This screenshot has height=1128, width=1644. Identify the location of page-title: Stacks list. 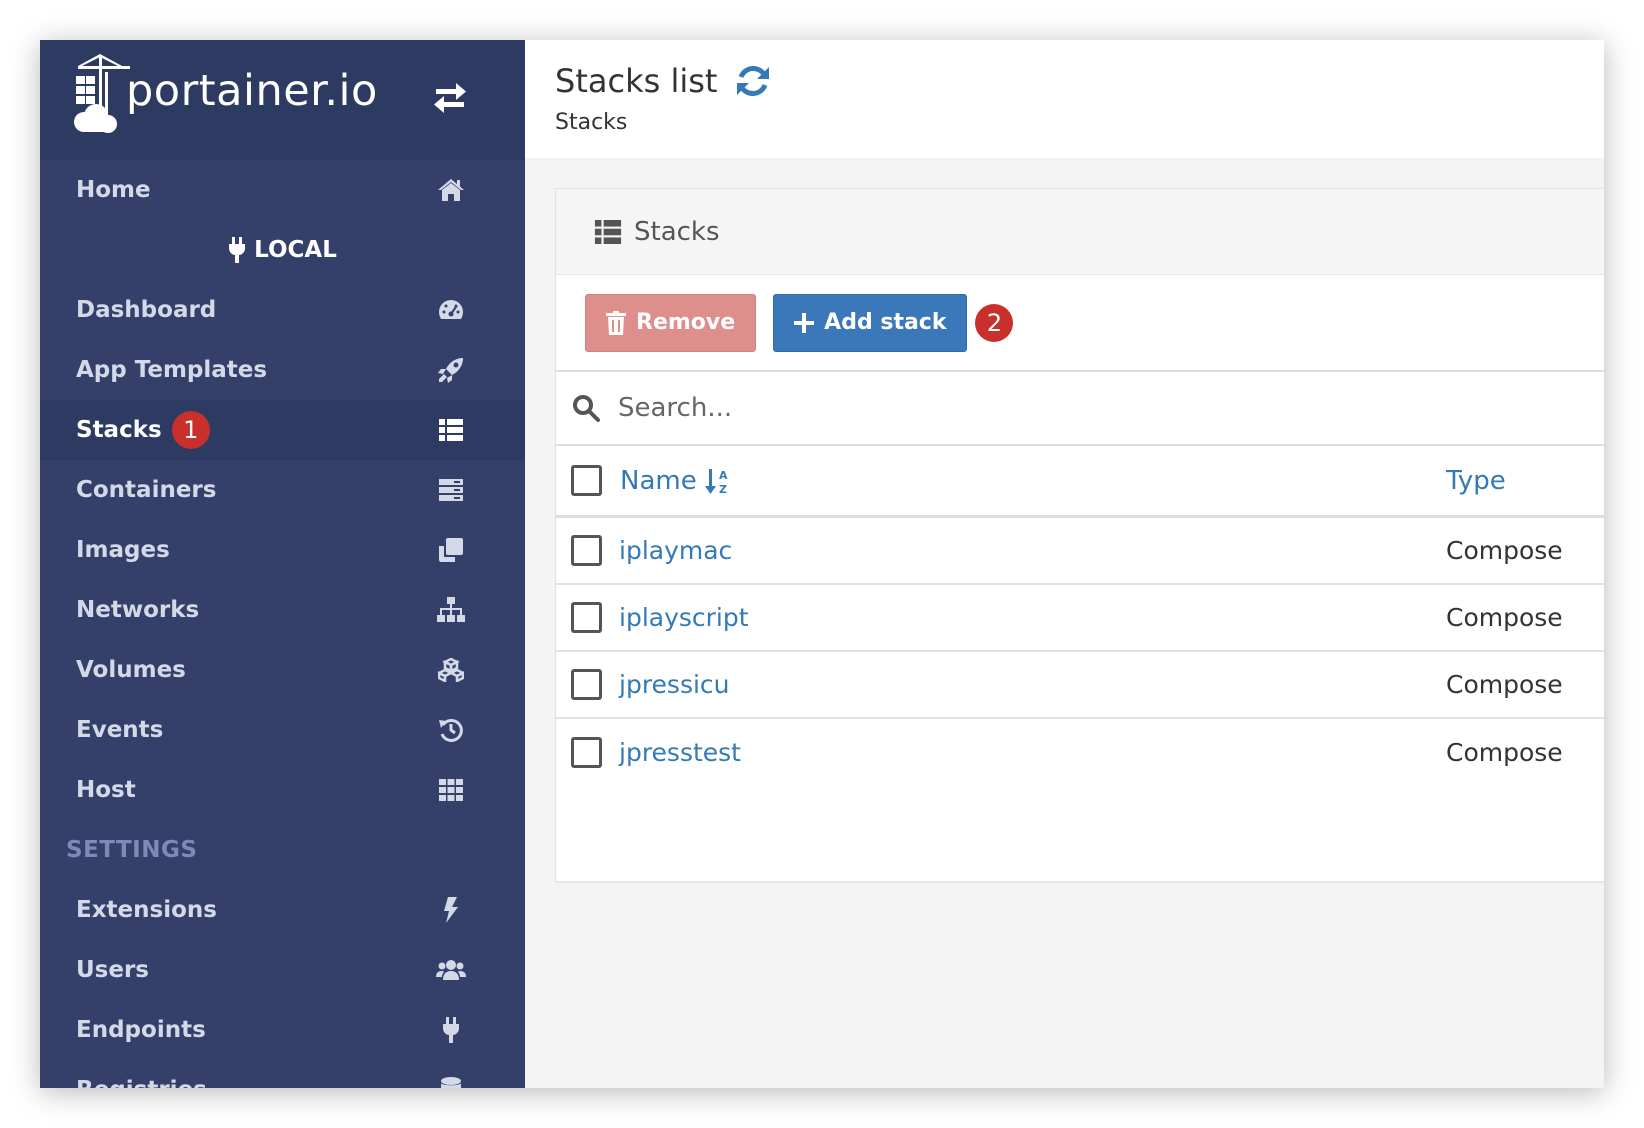
(636, 81).